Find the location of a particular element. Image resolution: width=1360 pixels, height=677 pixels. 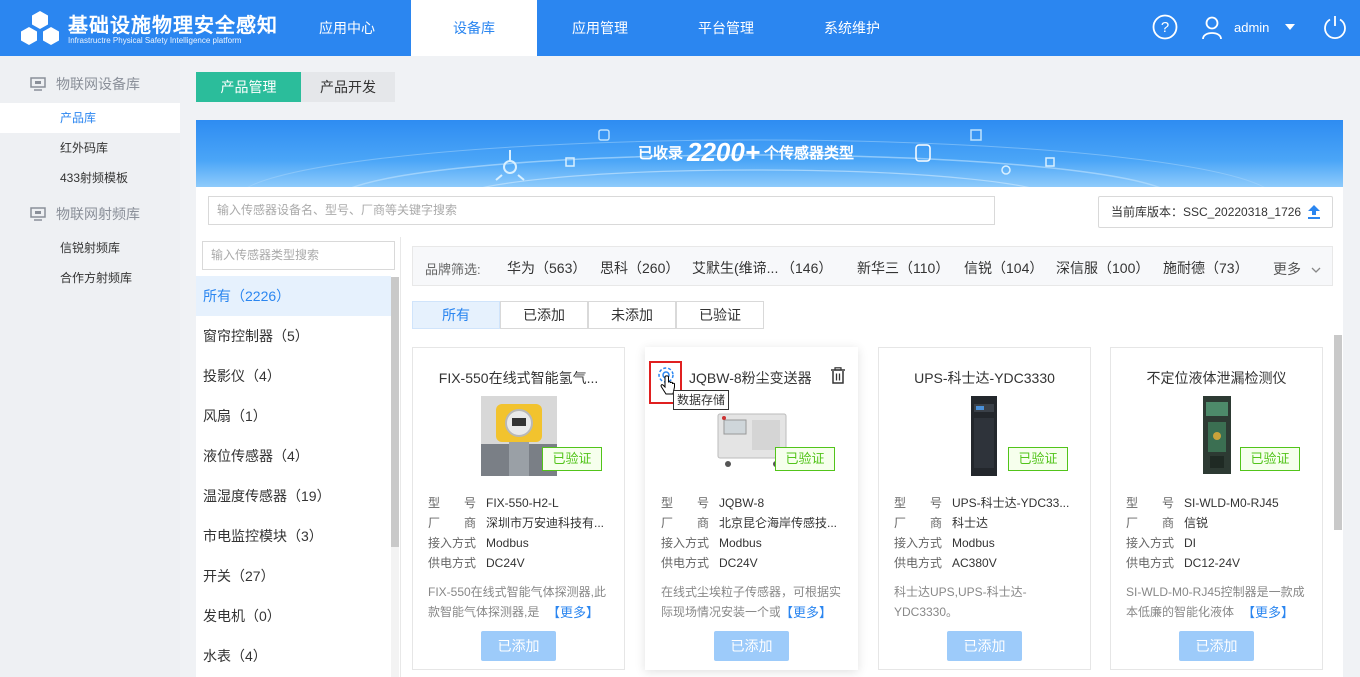

chevron-down-icon is located at coordinates (1290, 27).